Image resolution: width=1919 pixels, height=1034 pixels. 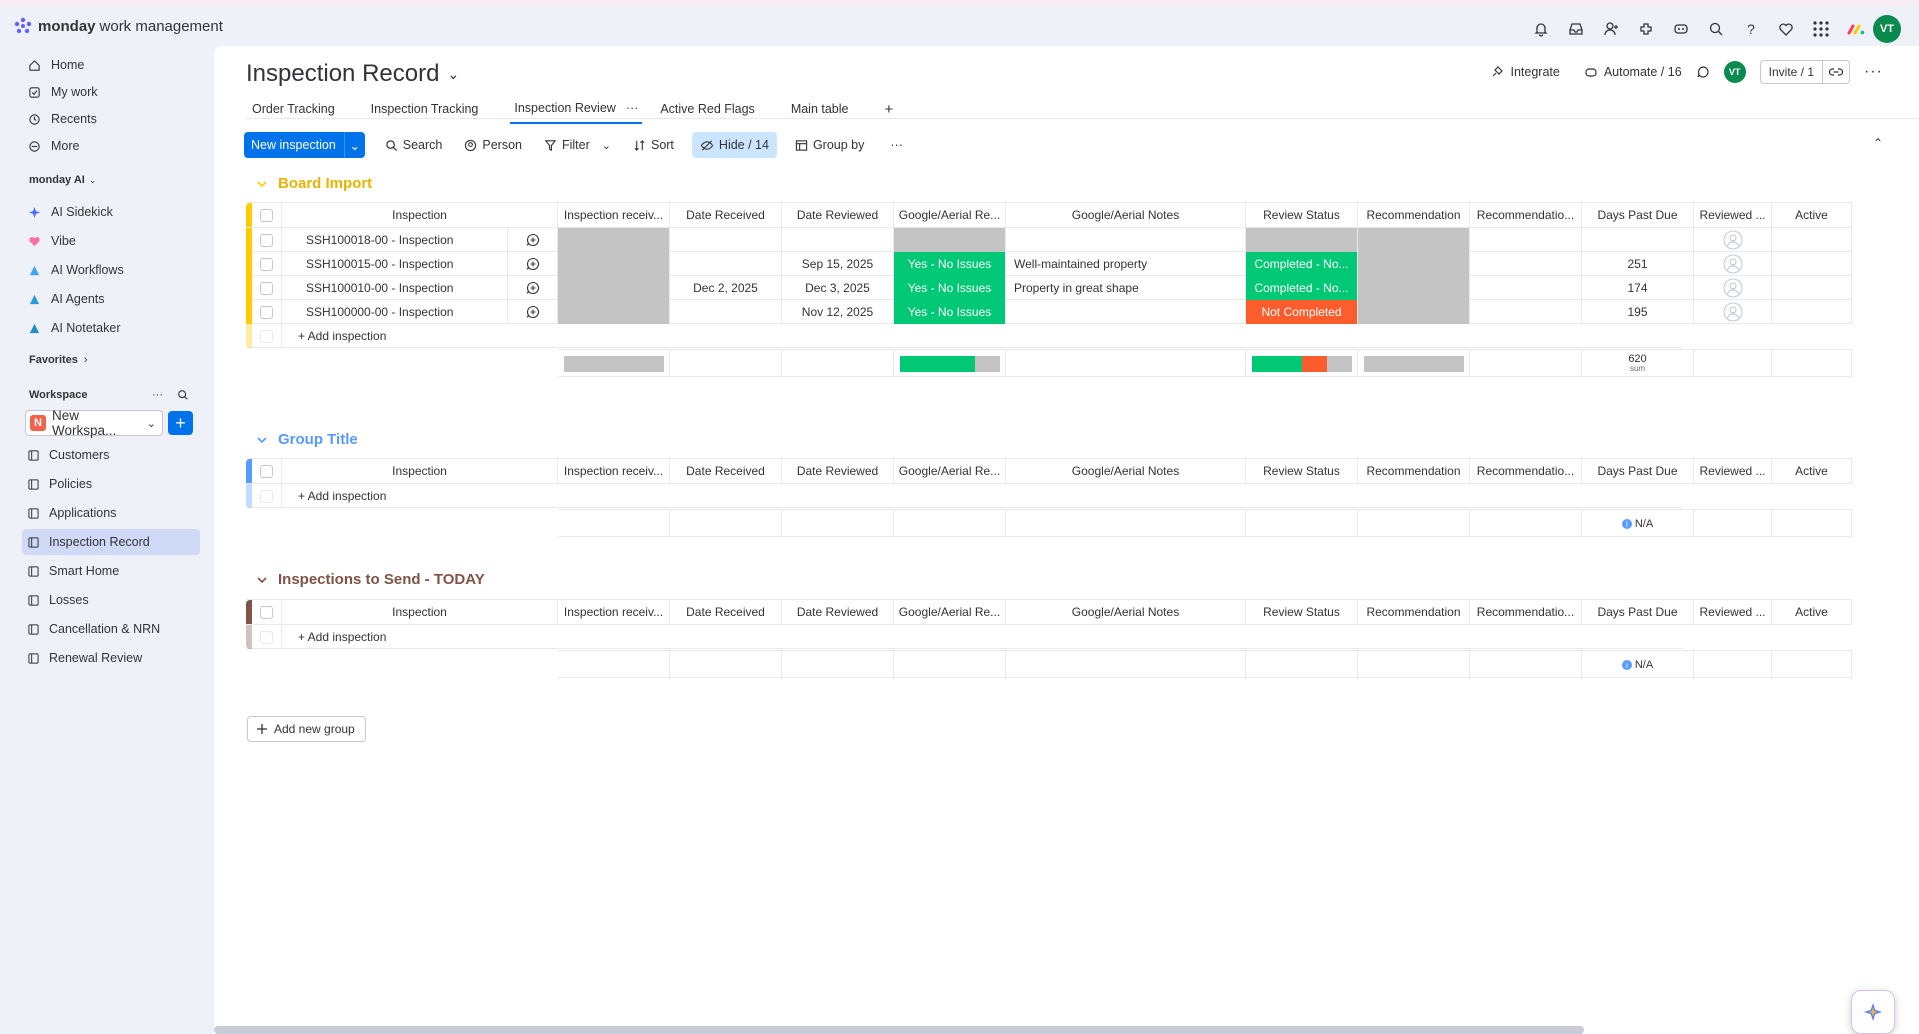 What do you see at coordinates (1638, 264) in the screenshot?
I see `days-past-due-cell: 251` at bounding box center [1638, 264].